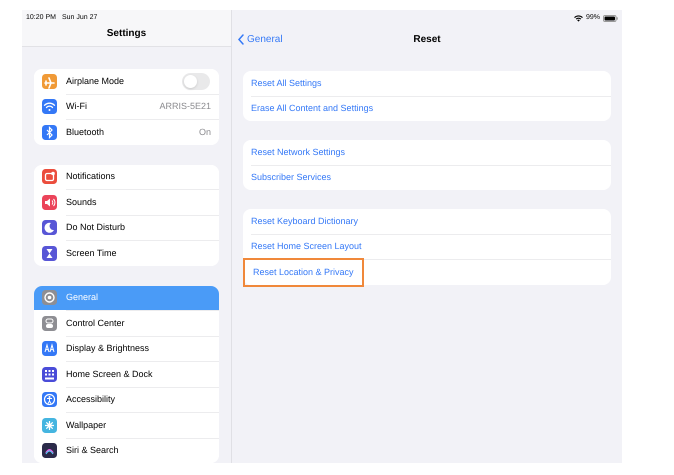  I want to click on item-label: Display & Brightness, so click(108, 348).